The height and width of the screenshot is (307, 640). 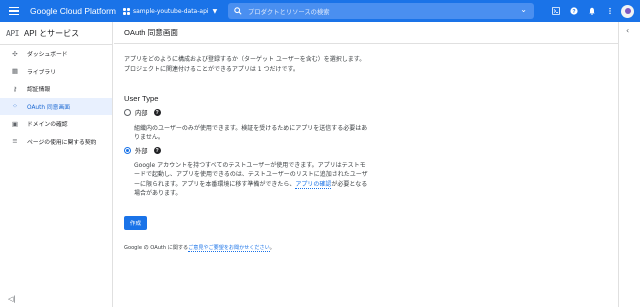 I want to click on caret-down-icon: ▼, so click(x=215, y=11).